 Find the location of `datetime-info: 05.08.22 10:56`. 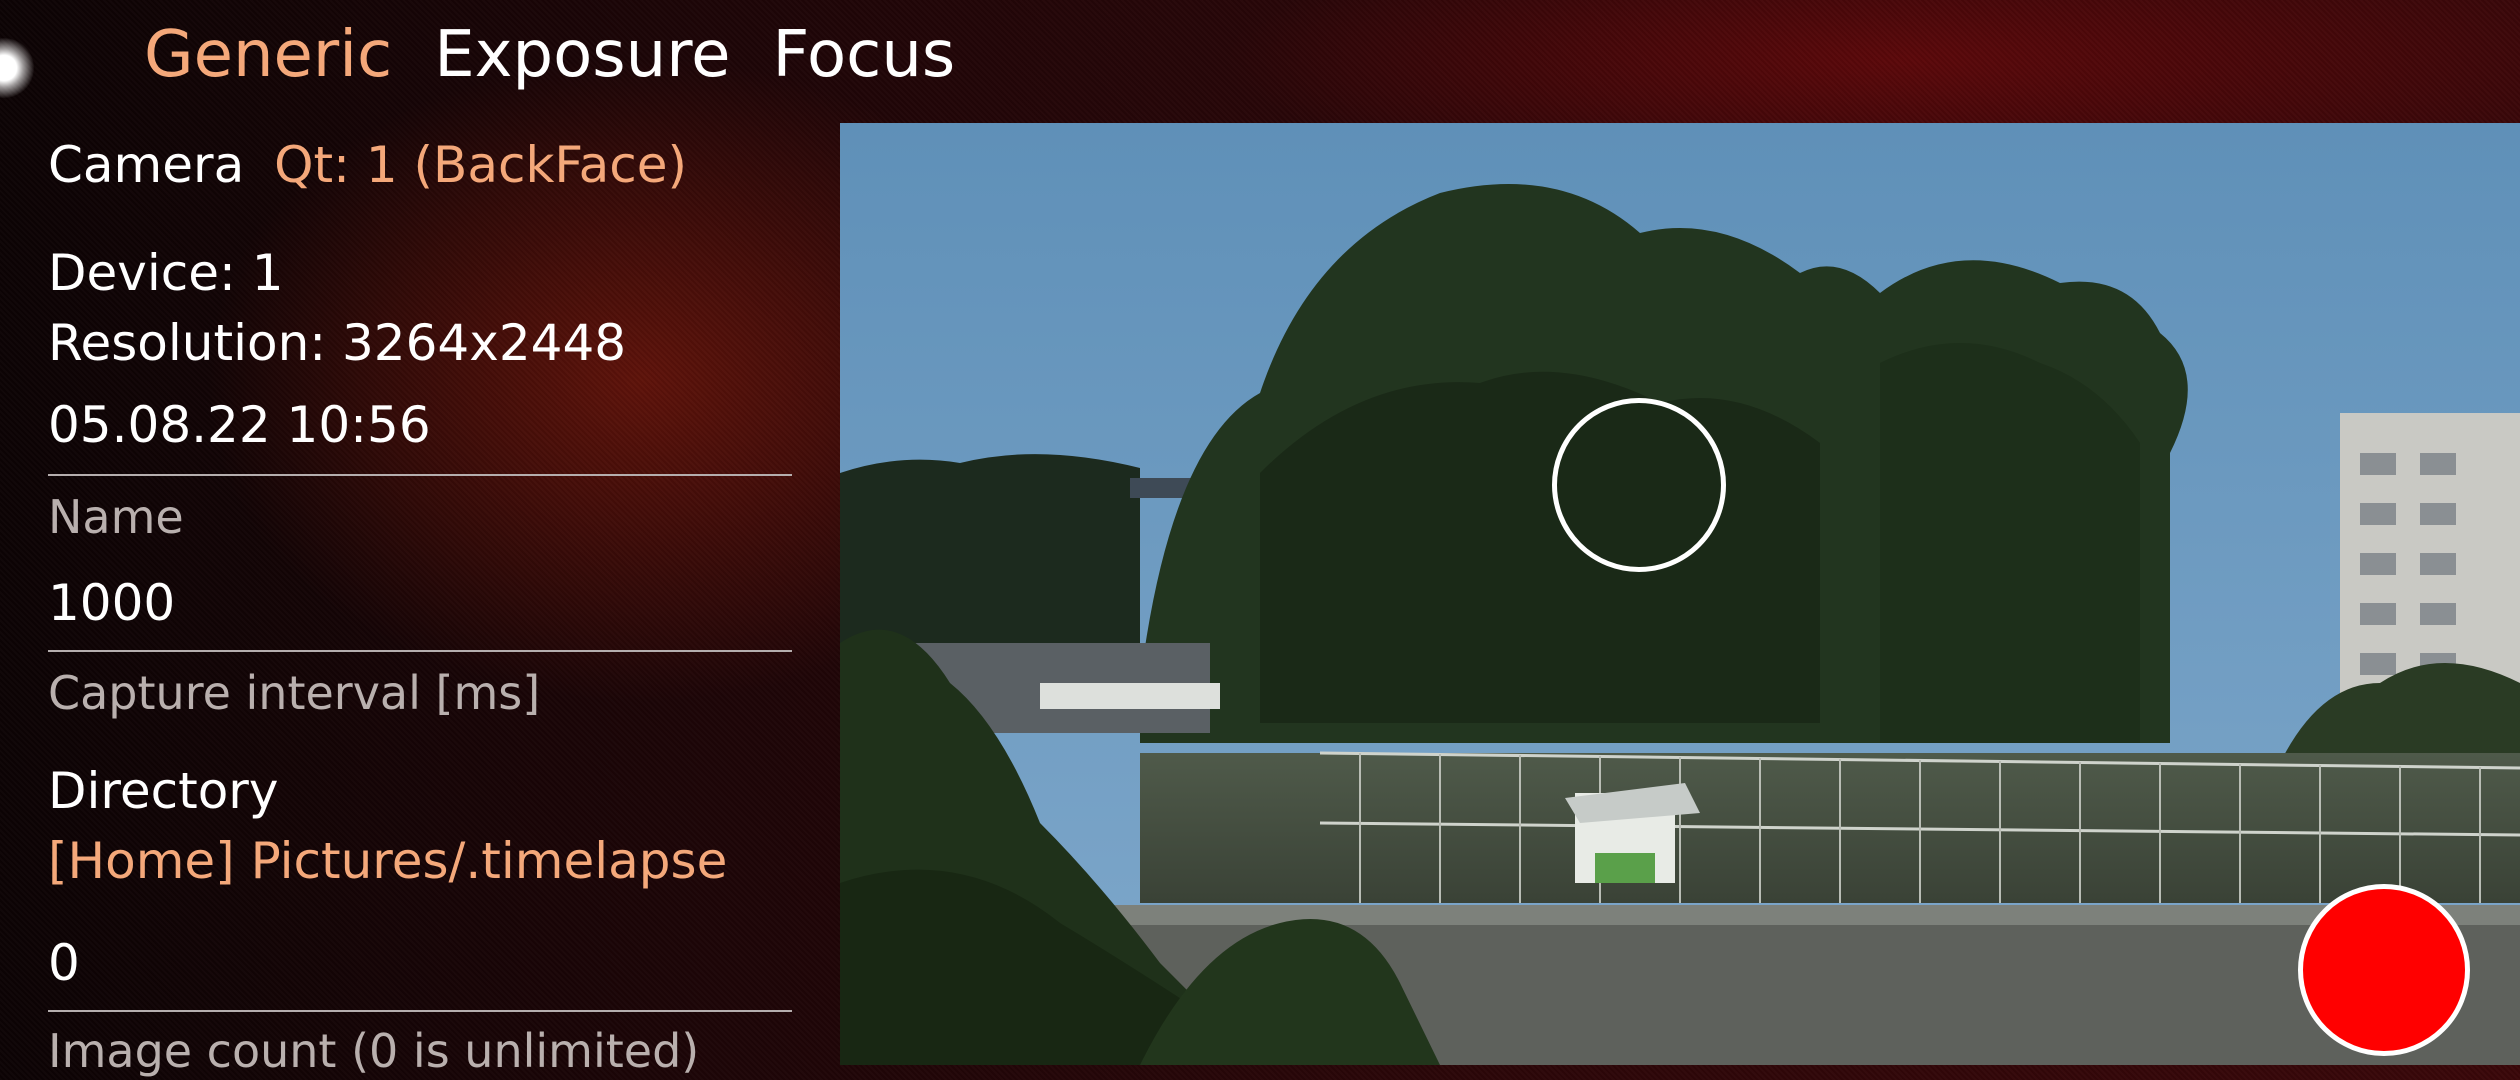

datetime-info: 05.08.22 10:56 is located at coordinates (239, 425).